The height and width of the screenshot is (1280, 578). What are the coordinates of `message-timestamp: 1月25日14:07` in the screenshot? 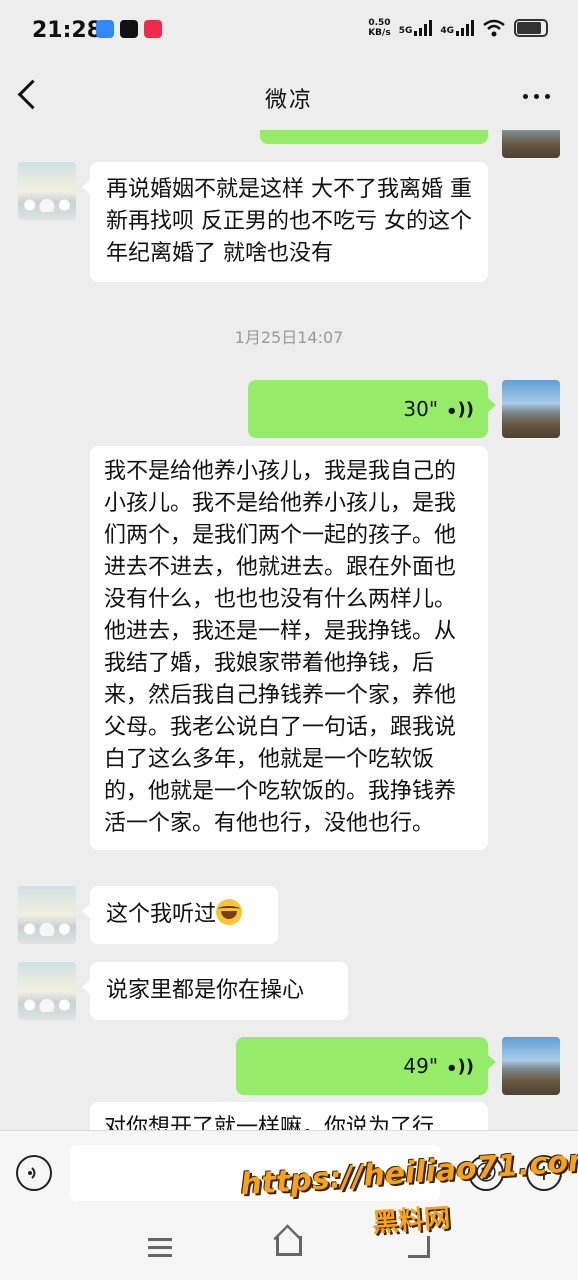 It's located at (289, 337).